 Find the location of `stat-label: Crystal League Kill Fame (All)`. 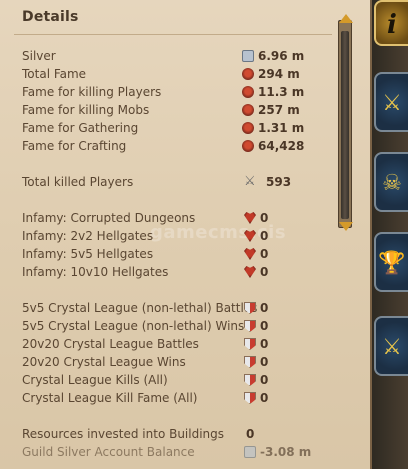

stat-label: Crystal League Kill Fame (All) is located at coordinates (110, 398).